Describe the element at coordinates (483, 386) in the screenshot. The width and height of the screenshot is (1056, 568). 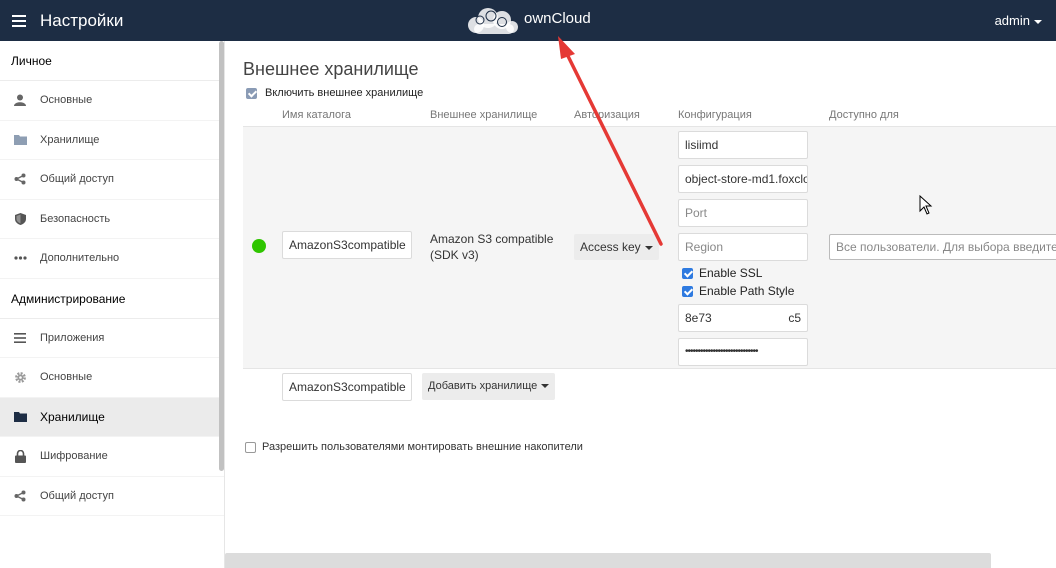
I see `add-storage-label: Добавить хранилище` at that location.